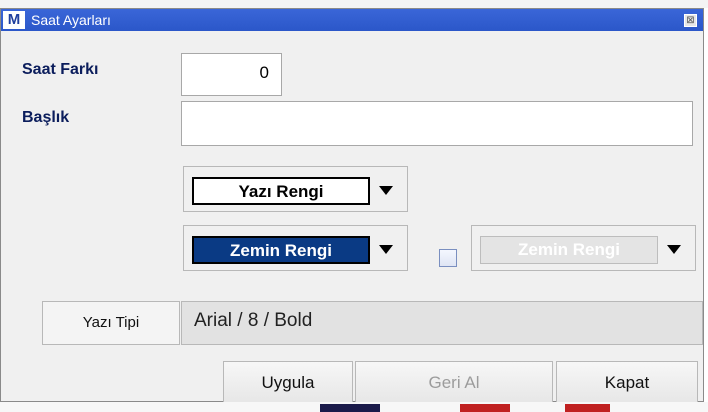 This screenshot has height=412, width=708. Describe the element at coordinates (71, 20) in the screenshot. I see `window-title: Saat Ayarları` at that location.